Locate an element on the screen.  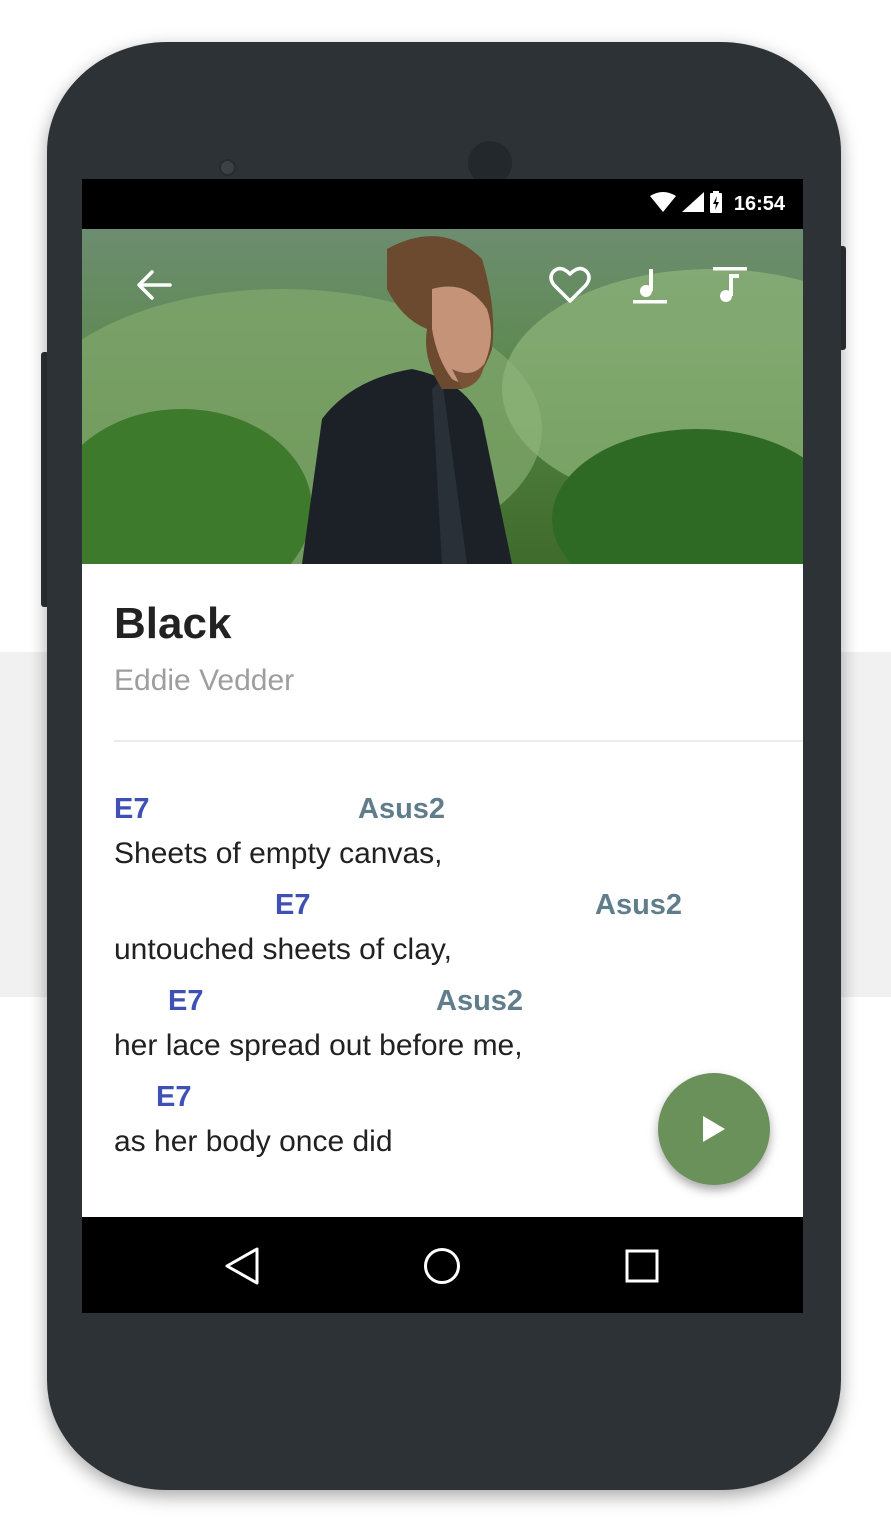
status-bar: 16:54 is located at coordinates (442, 204).